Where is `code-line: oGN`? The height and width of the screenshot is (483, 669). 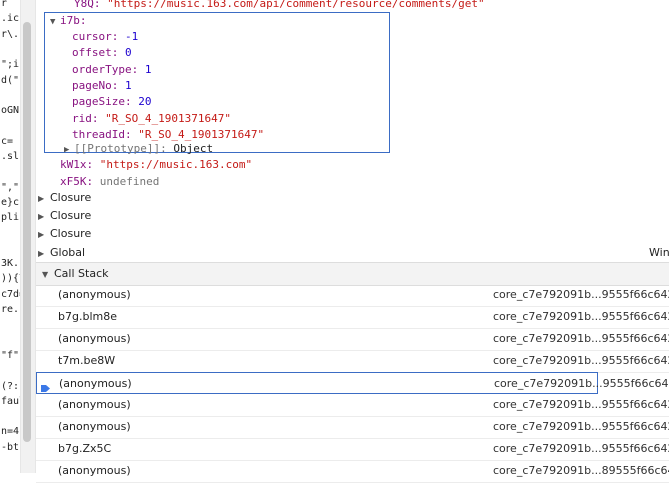 code-line: oGN is located at coordinates (10, 111).